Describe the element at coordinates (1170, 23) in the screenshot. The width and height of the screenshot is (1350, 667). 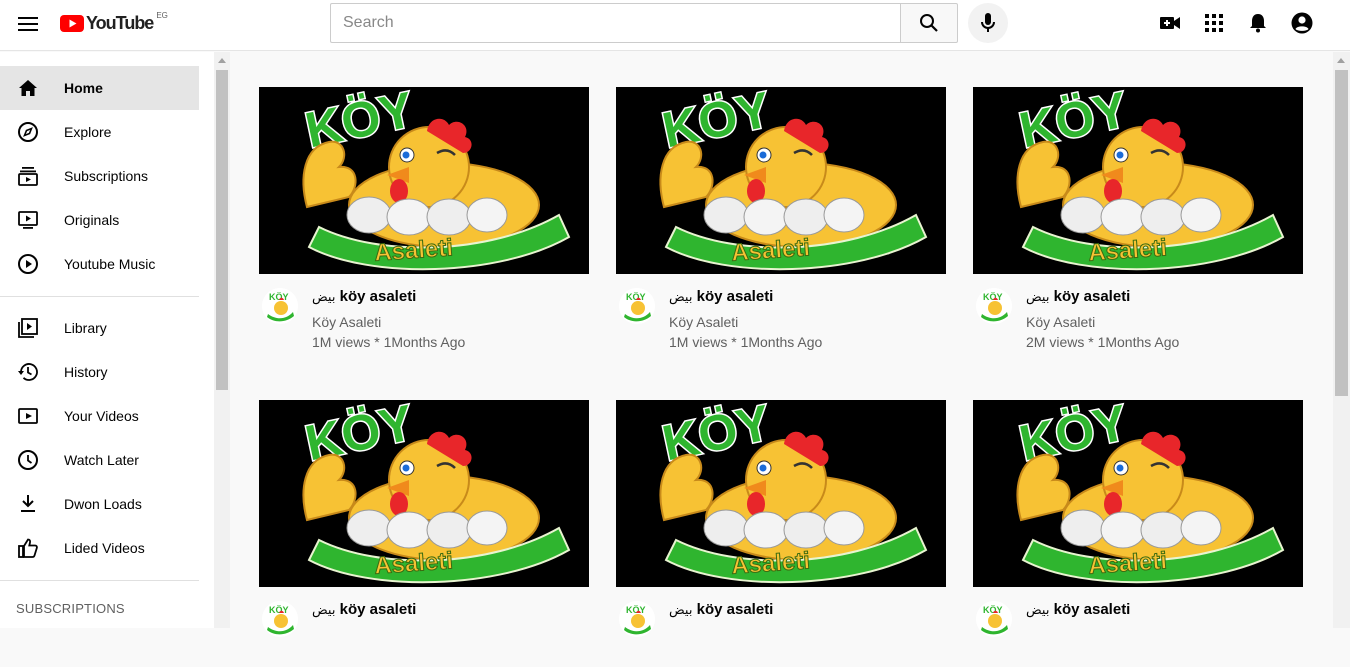
I see `create-video-button` at that location.